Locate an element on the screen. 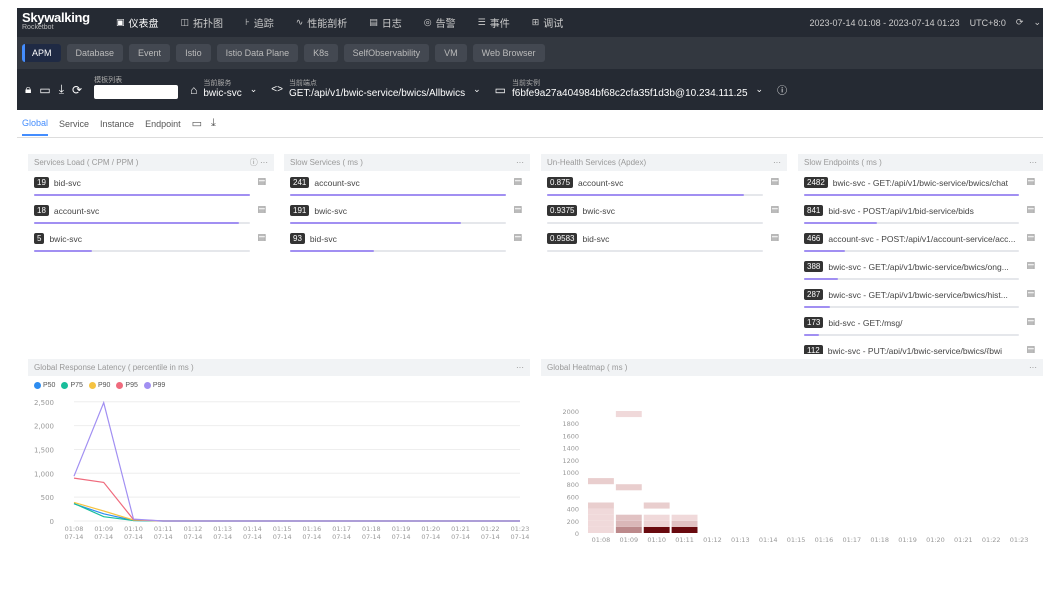 The width and height of the screenshot is (1043, 590). nav-item: ⊞ 调试 is located at coordinates (548, 22).